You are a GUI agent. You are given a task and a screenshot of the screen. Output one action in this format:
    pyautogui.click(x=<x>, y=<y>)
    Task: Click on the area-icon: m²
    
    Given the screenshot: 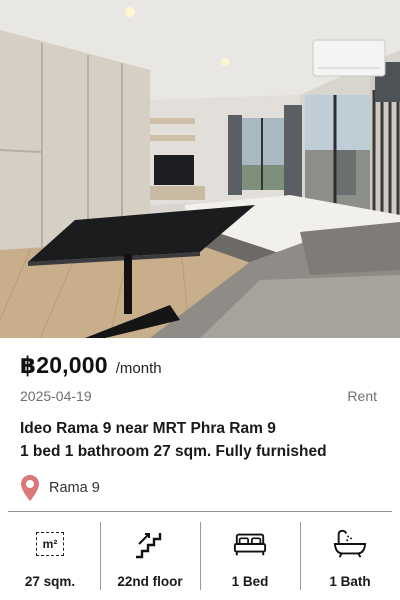 What is the action you would take?
    pyautogui.click(x=50, y=544)
    